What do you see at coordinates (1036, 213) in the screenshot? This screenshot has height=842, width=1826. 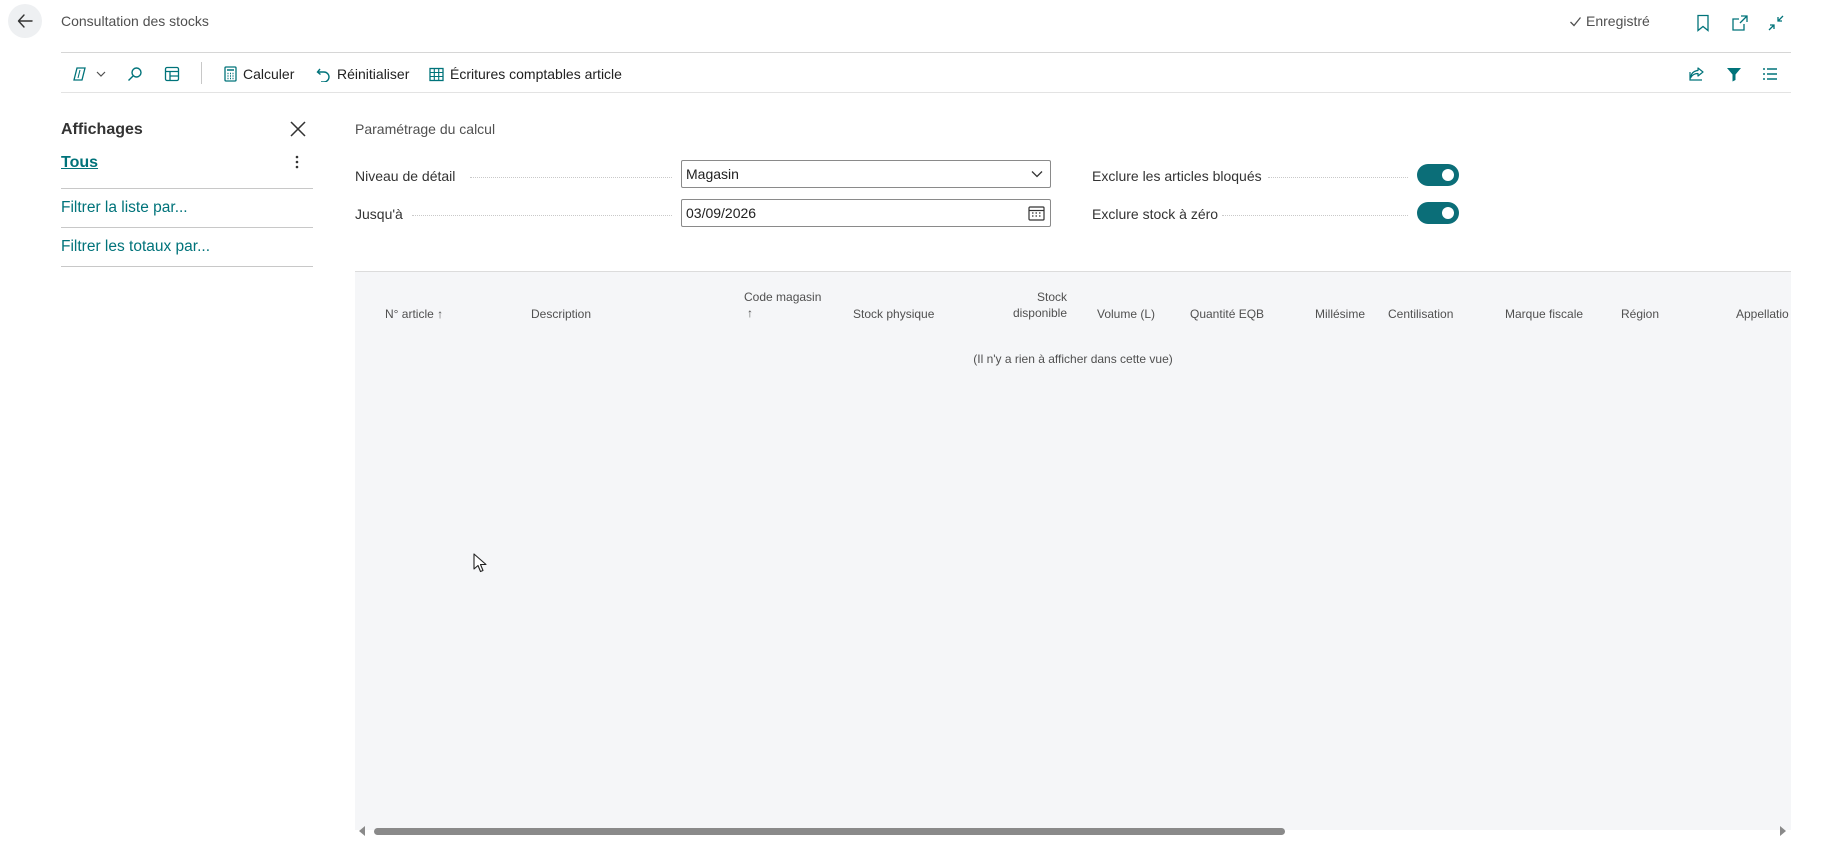 I see `calendar-icon` at bounding box center [1036, 213].